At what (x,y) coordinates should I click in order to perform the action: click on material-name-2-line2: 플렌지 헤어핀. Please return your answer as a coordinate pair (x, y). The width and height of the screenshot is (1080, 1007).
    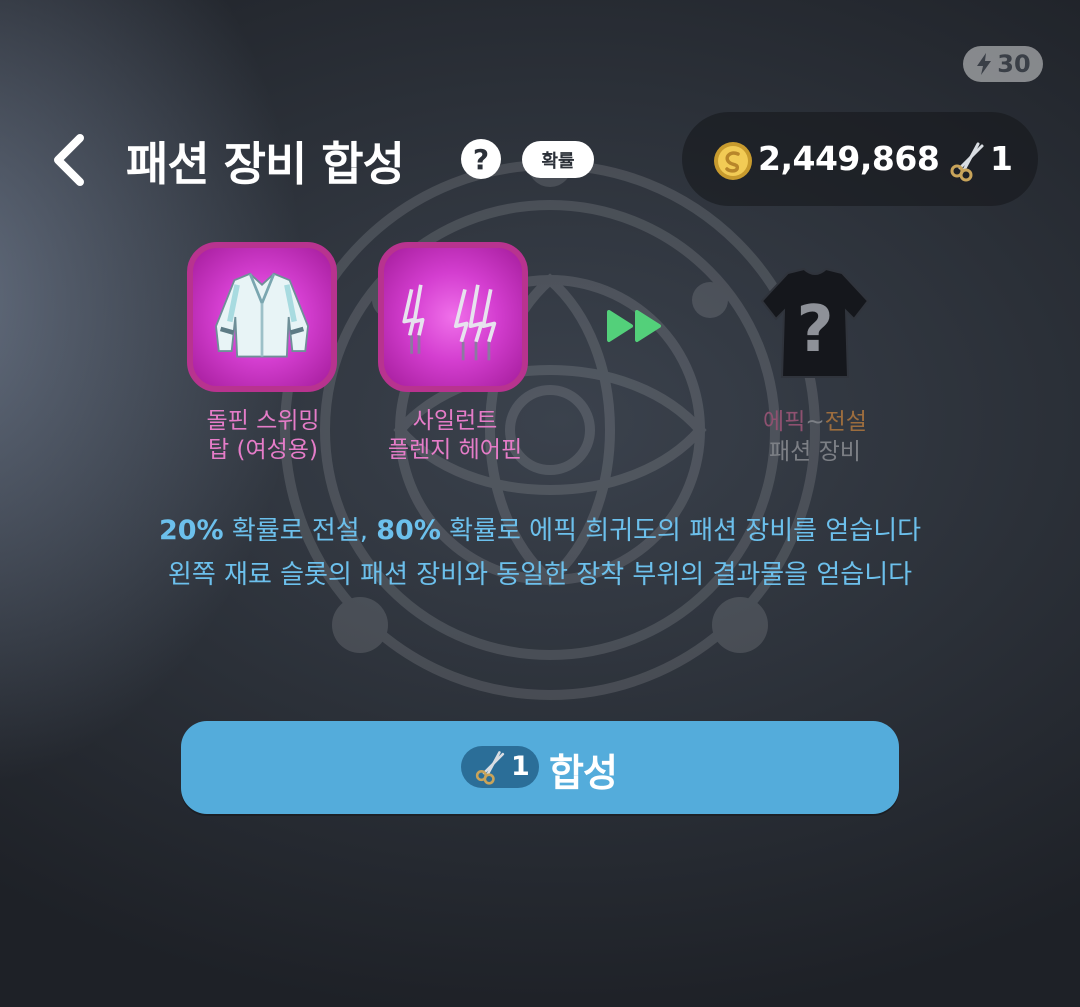
    Looking at the image, I should click on (455, 450).